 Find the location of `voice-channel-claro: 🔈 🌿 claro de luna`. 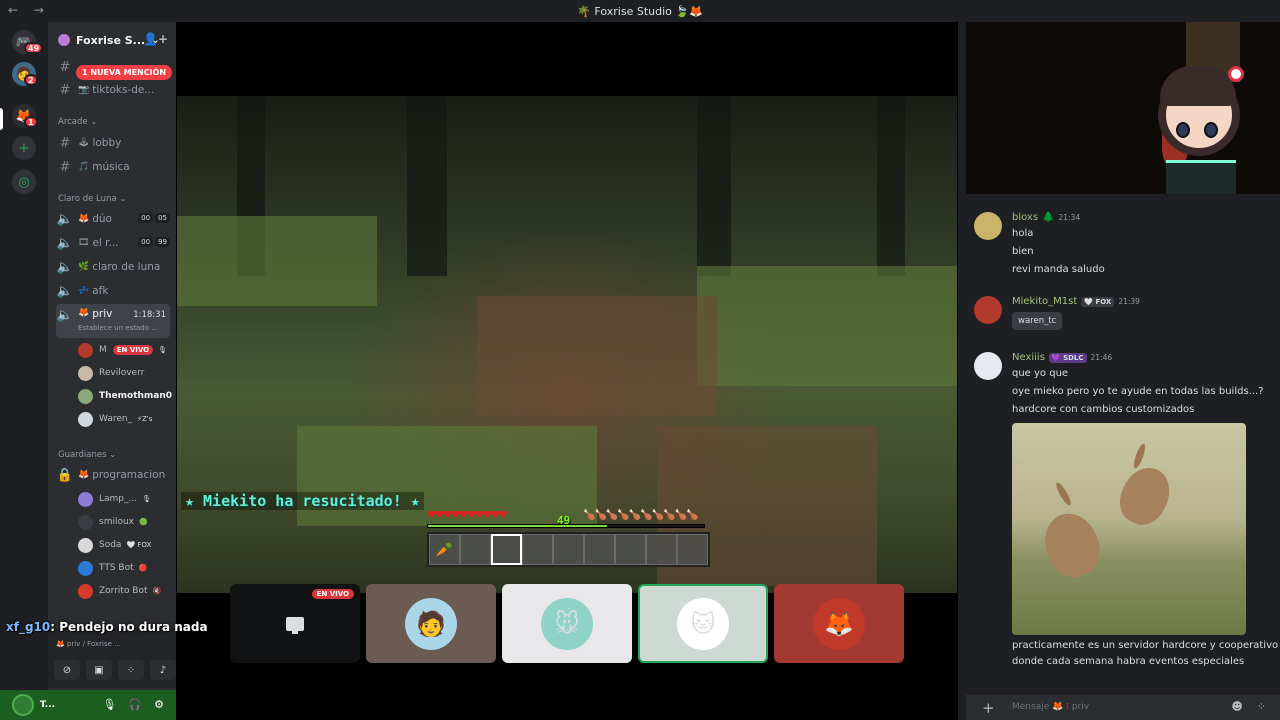

voice-channel-claro: 🔈 🌿 claro de luna is located at coordinates (113, 267).